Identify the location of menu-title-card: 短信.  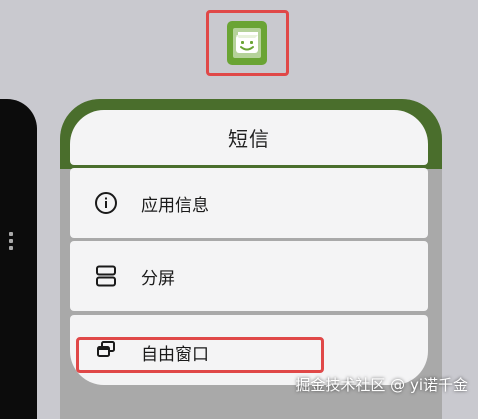
(249, 137).